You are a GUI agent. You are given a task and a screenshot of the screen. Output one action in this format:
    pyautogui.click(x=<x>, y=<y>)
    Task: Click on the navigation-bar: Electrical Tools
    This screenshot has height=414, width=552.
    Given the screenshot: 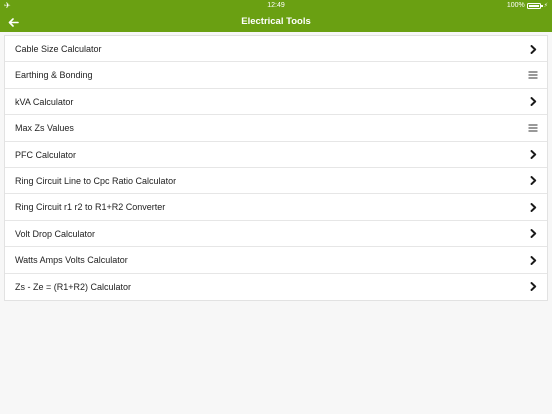 What is the action you would take?
    pyautogui.click(x=276, y=22)
    